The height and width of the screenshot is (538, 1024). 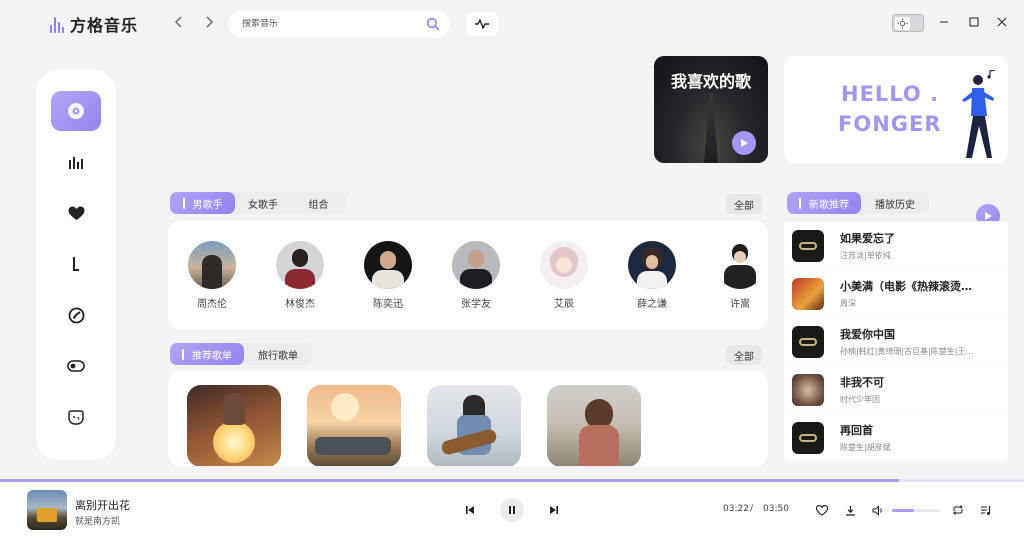 I want to click on sidebar-item-charts, so click(x=76, y=162).